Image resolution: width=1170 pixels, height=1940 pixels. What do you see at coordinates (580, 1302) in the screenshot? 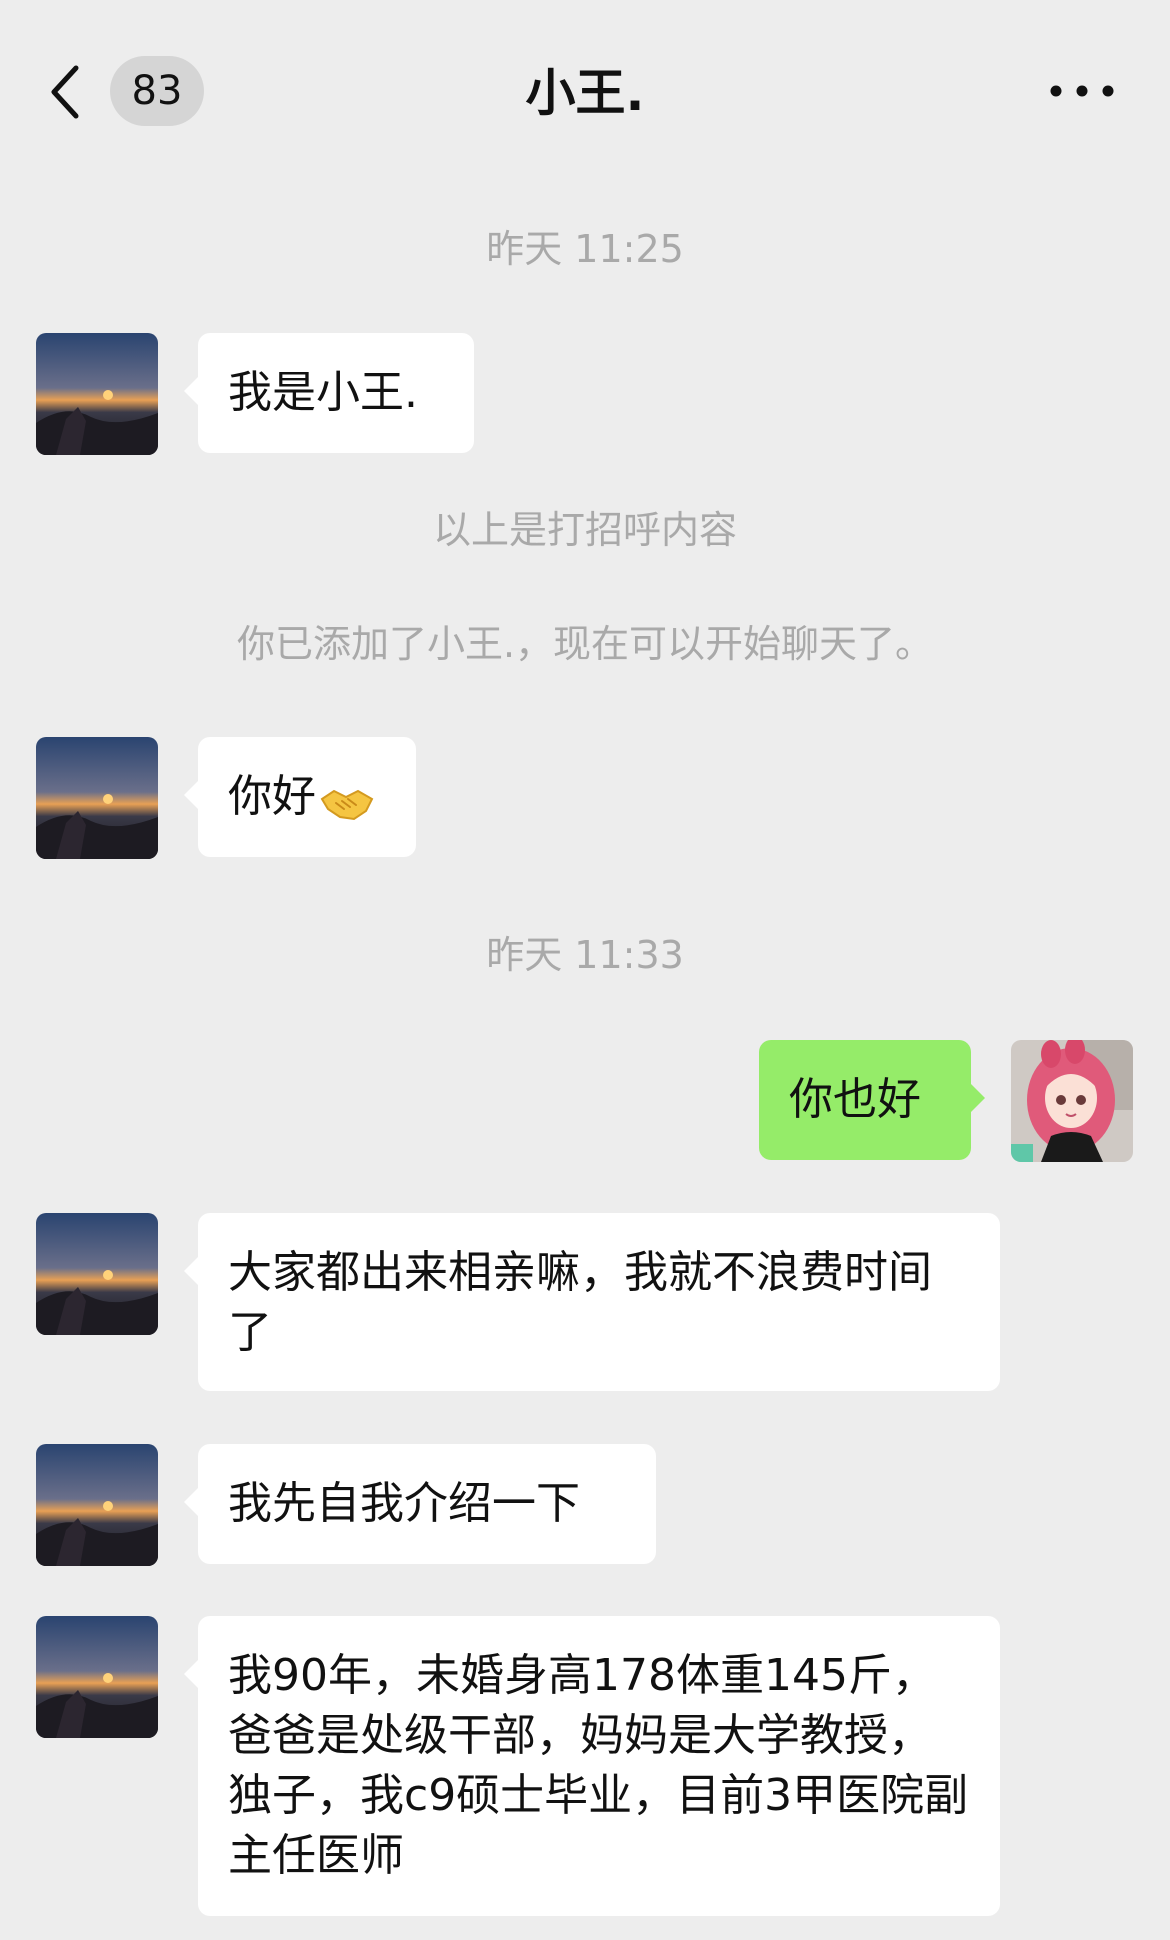
I see `message-text: 大家都出来相亲嘛，我就不浪费时间了` at bounding box center [580, 1302].